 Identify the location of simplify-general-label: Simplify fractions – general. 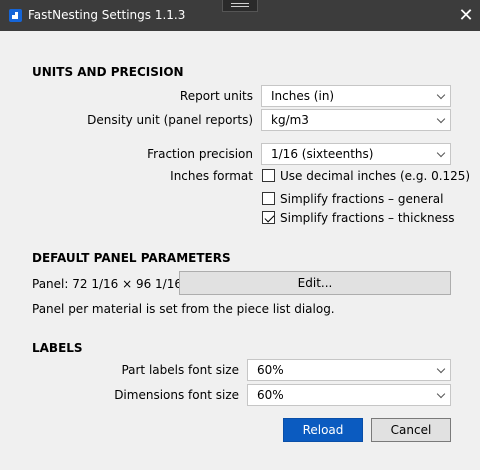
(361, 199).